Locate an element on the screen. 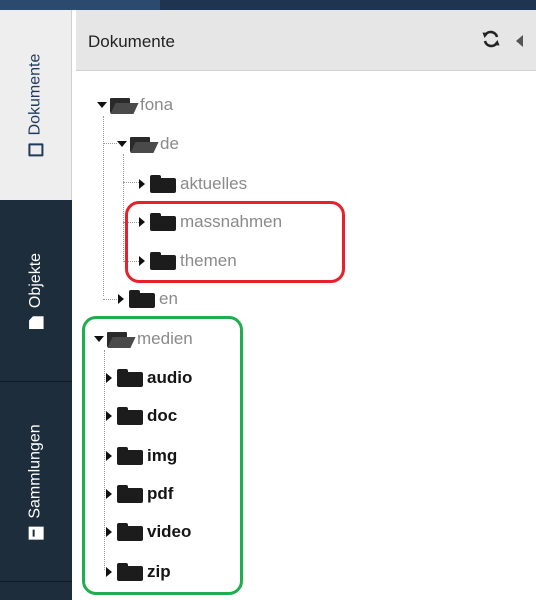  tree-label-doc: doc is located at coordinates (162, 415).